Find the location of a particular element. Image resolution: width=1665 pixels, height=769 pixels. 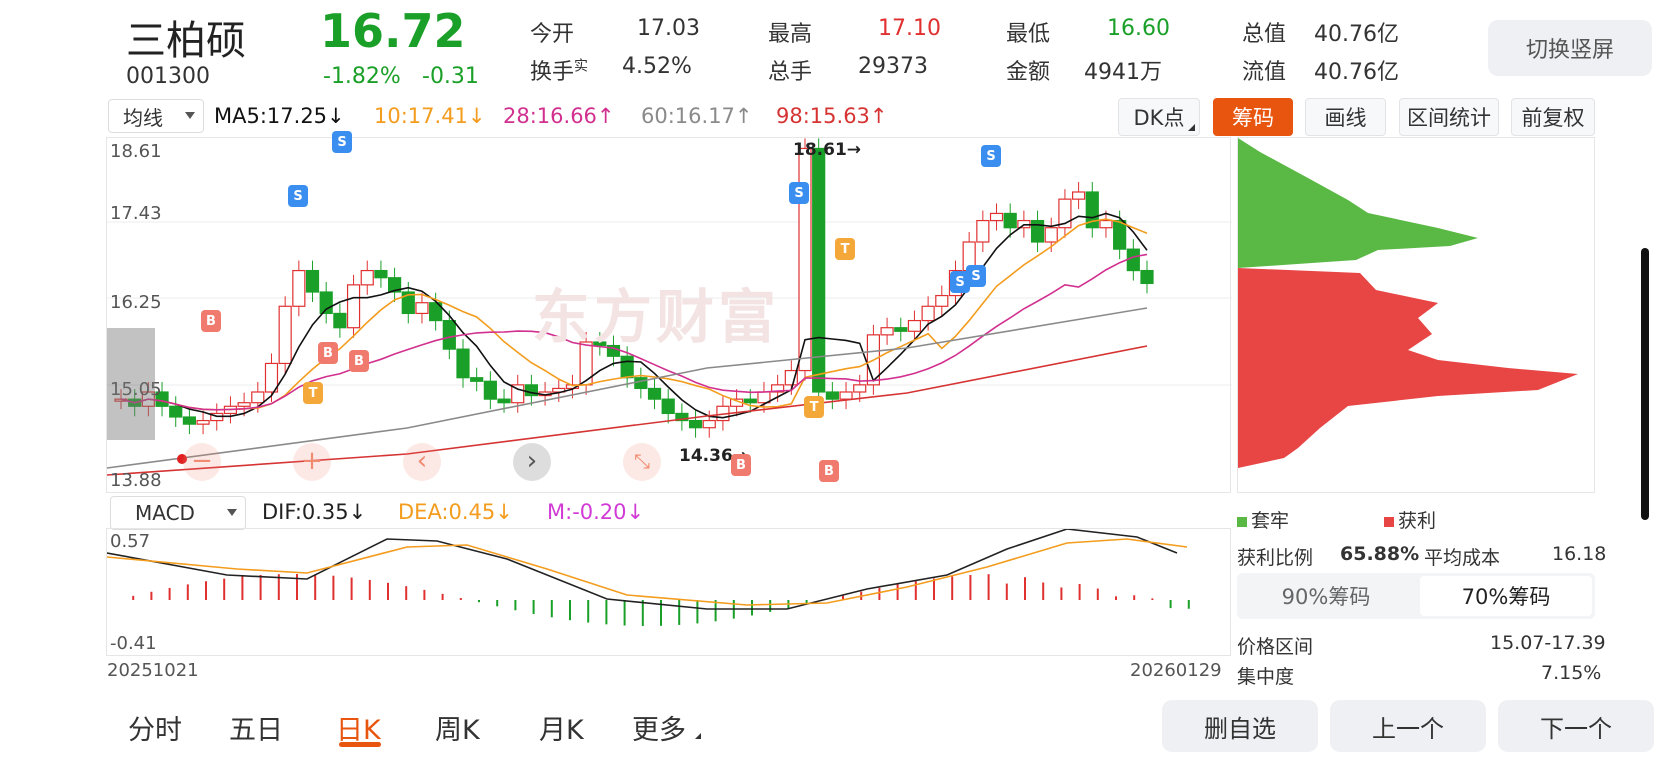

turnover-sup: 实 is located at coordinates (581, 66).